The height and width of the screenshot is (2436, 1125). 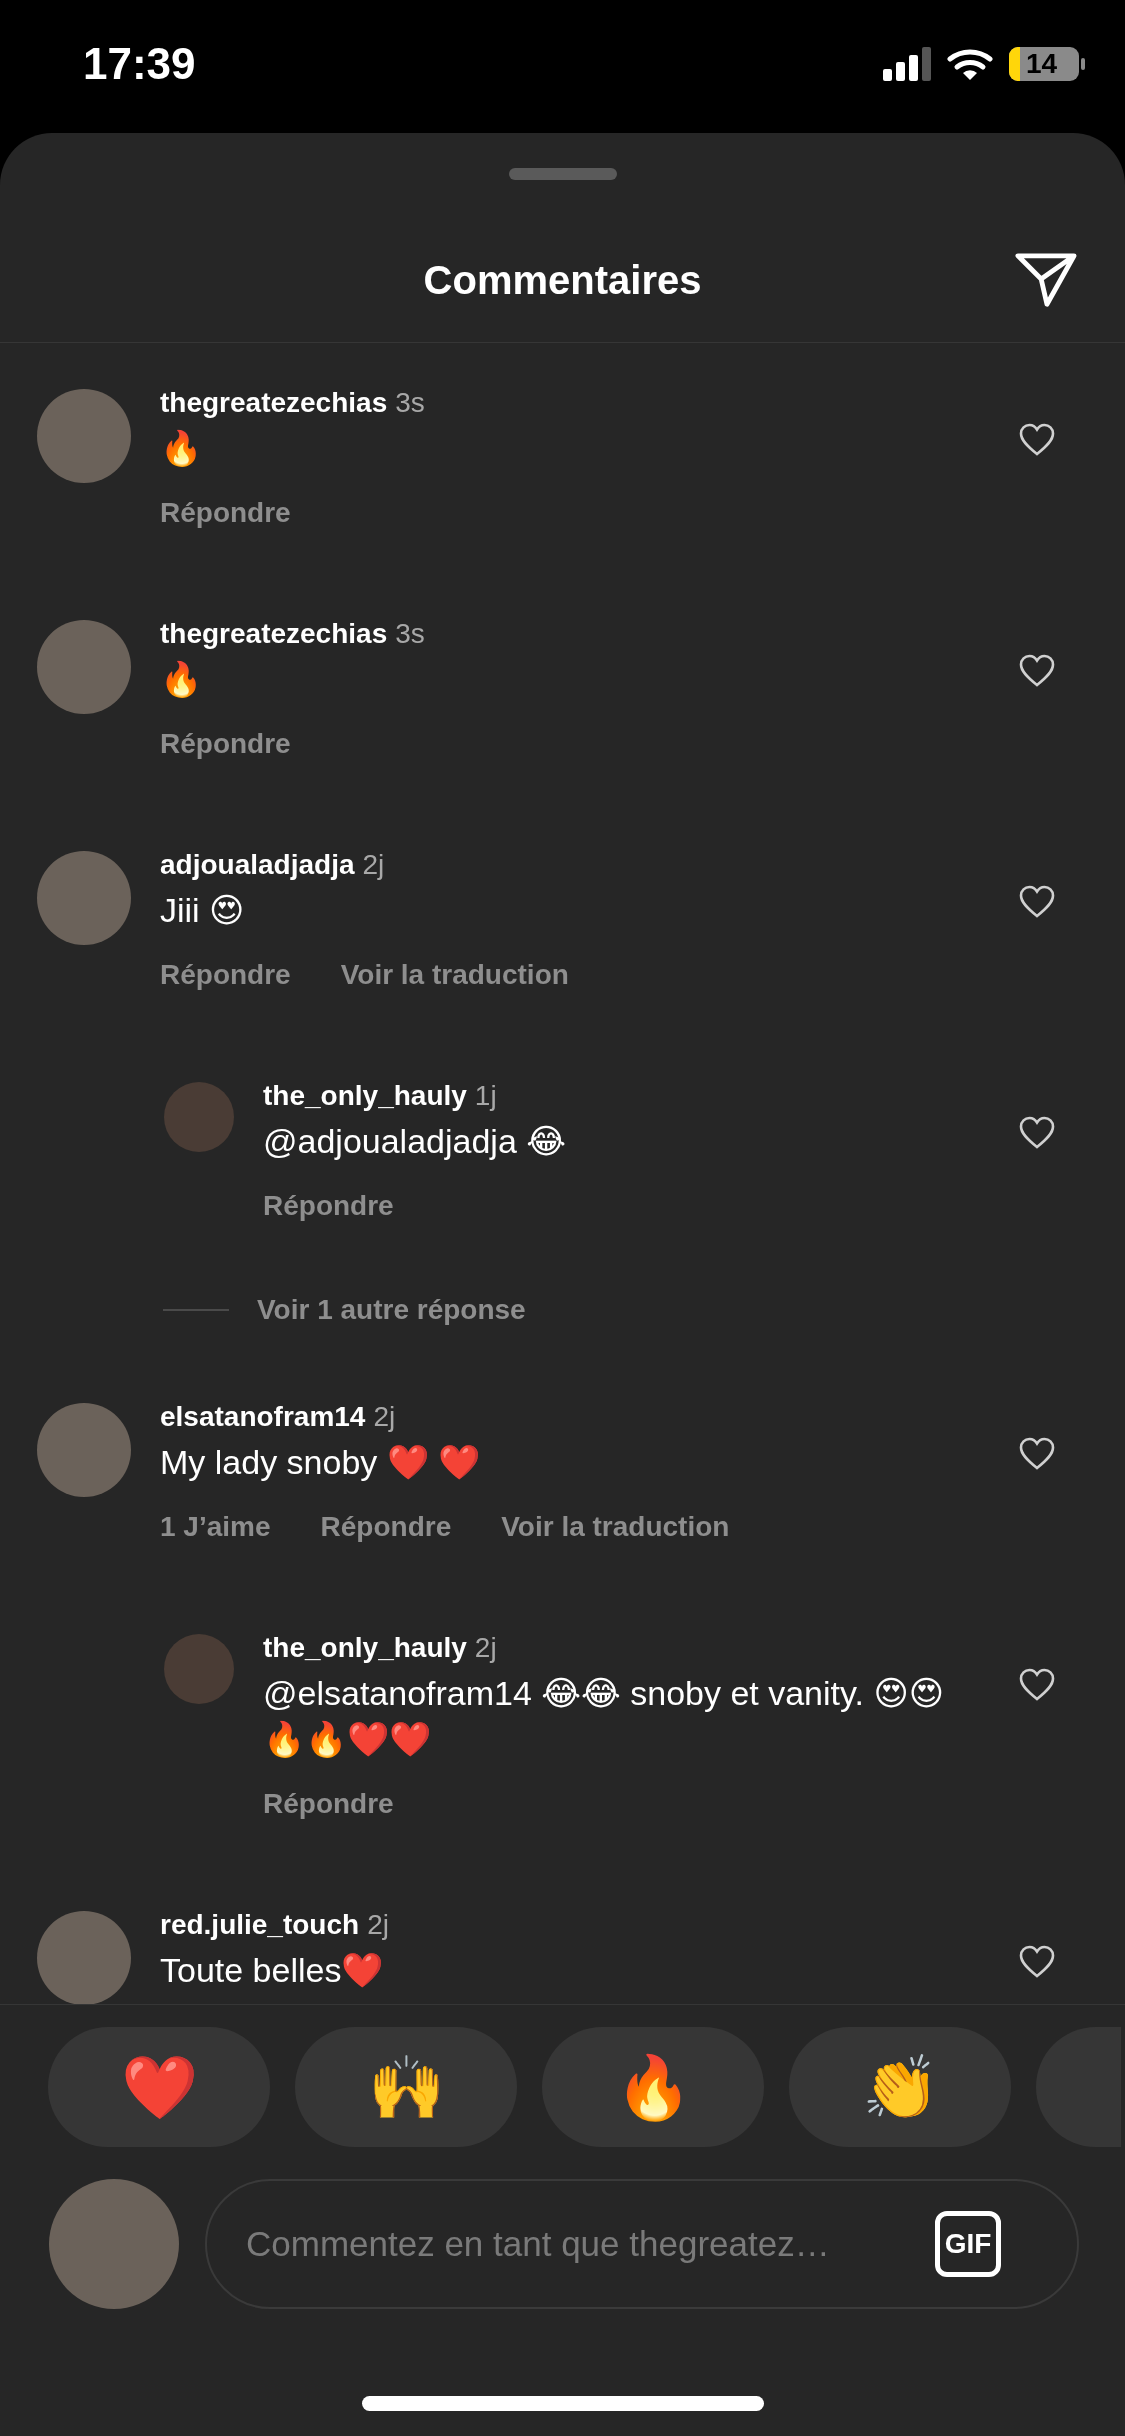 What do you see at coordinates (415, 1141) in the screenshot?
I see `comment-text: @adjoualadjadja 😂` at bounding box center [415, 1141].